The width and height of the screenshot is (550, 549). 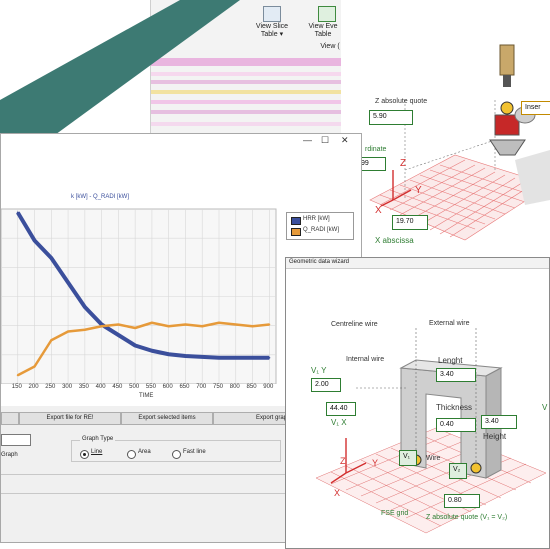 I want to click on x-abscissa-input: 19.70, so click(x=410, y=222).